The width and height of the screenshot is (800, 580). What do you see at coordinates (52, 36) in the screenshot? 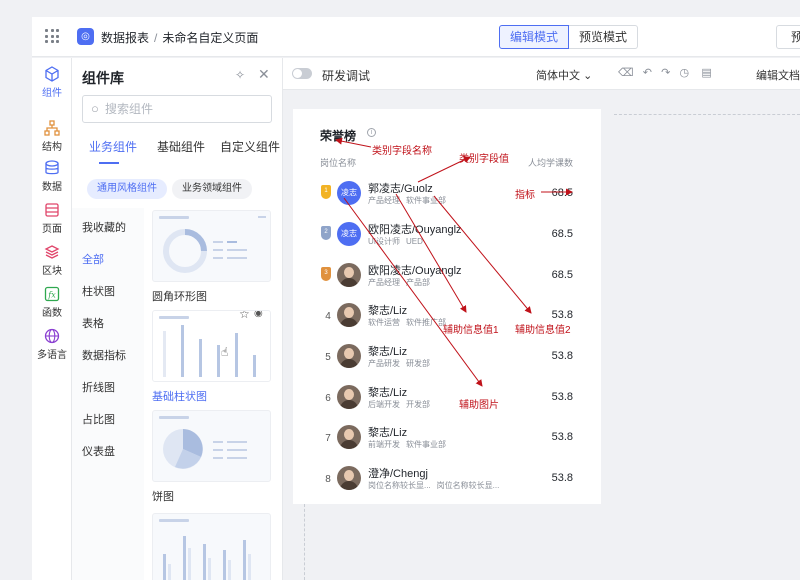
I see `app-grid-icon` at bounding box center [52, 36].